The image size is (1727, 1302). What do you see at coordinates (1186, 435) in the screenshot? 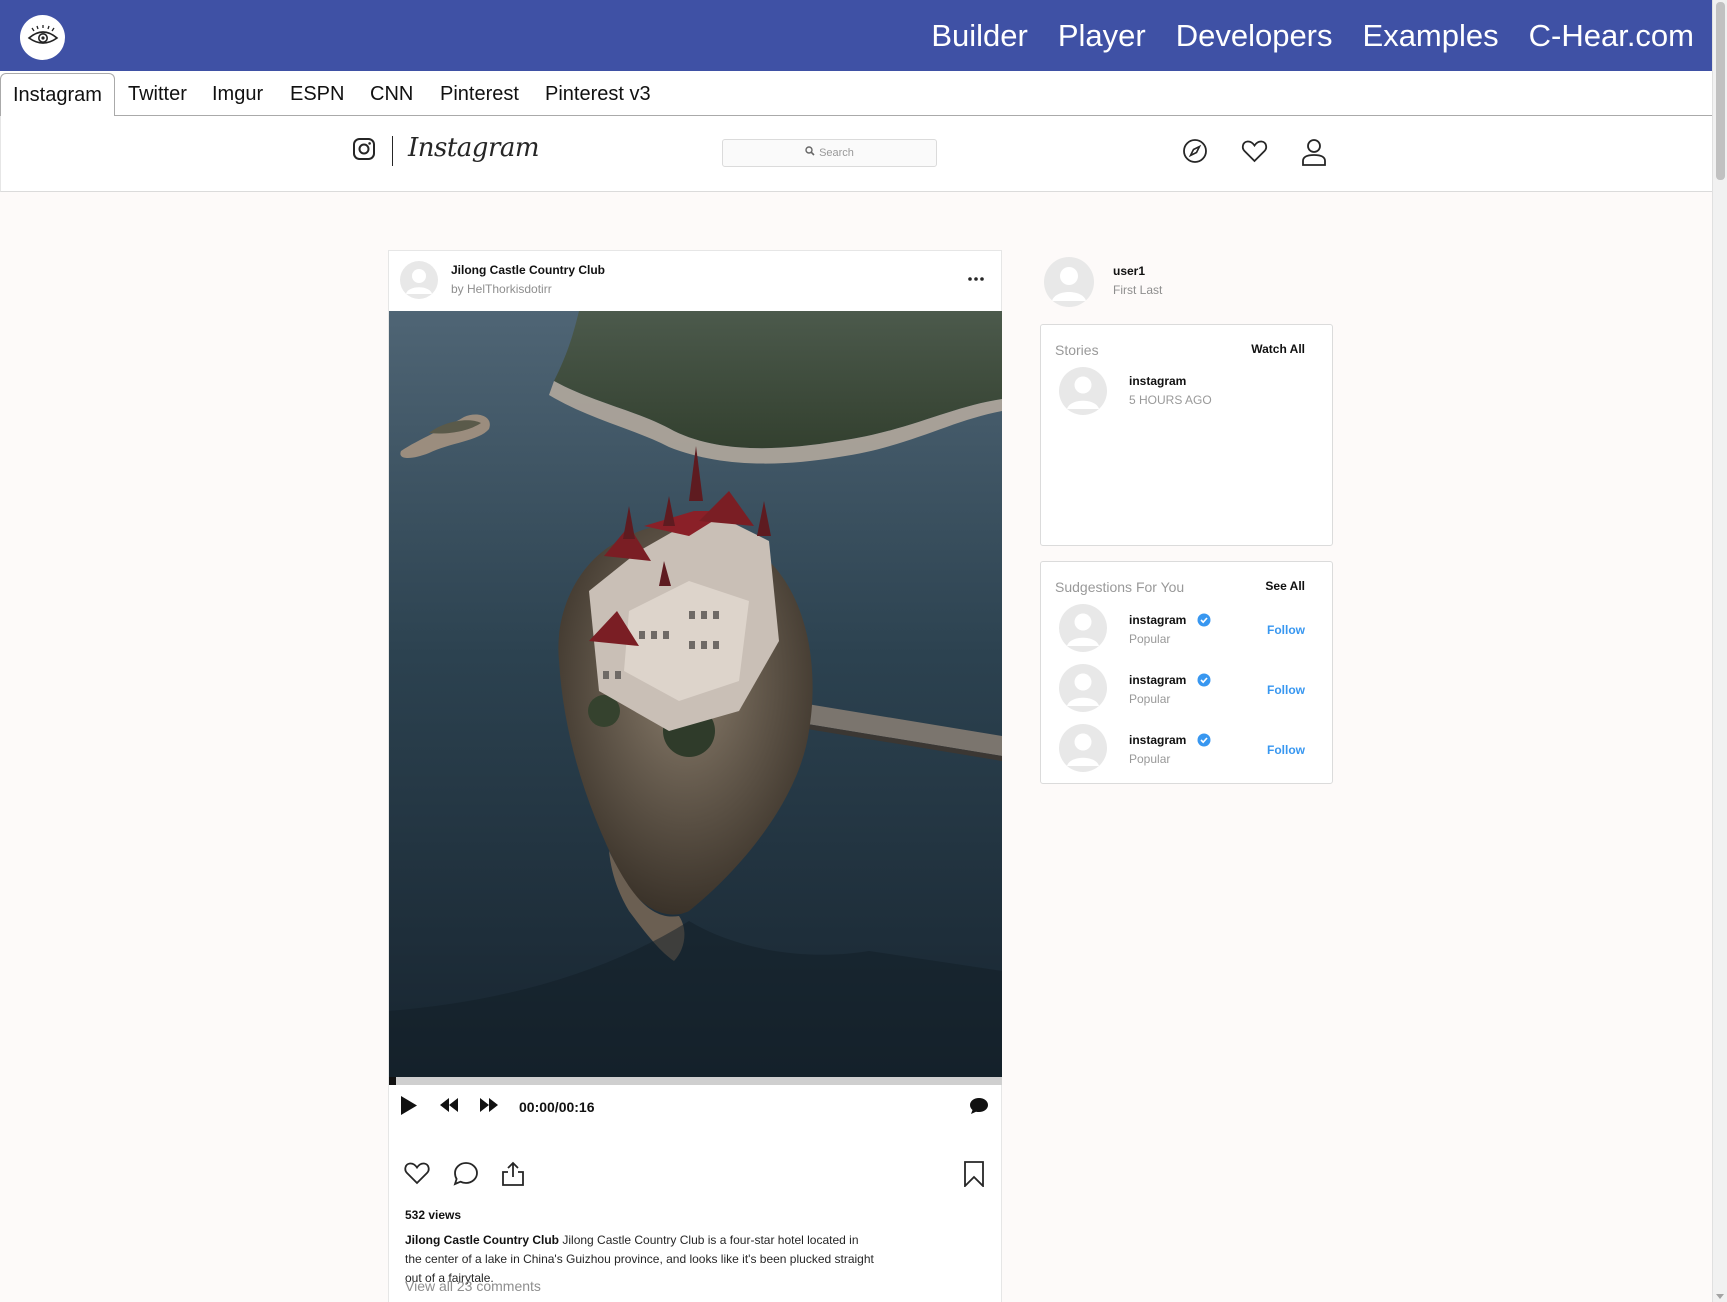
I see `stories-panel: Stories Watch All instagram 5 HOURS AGO` at bounding box center [1186, 435].